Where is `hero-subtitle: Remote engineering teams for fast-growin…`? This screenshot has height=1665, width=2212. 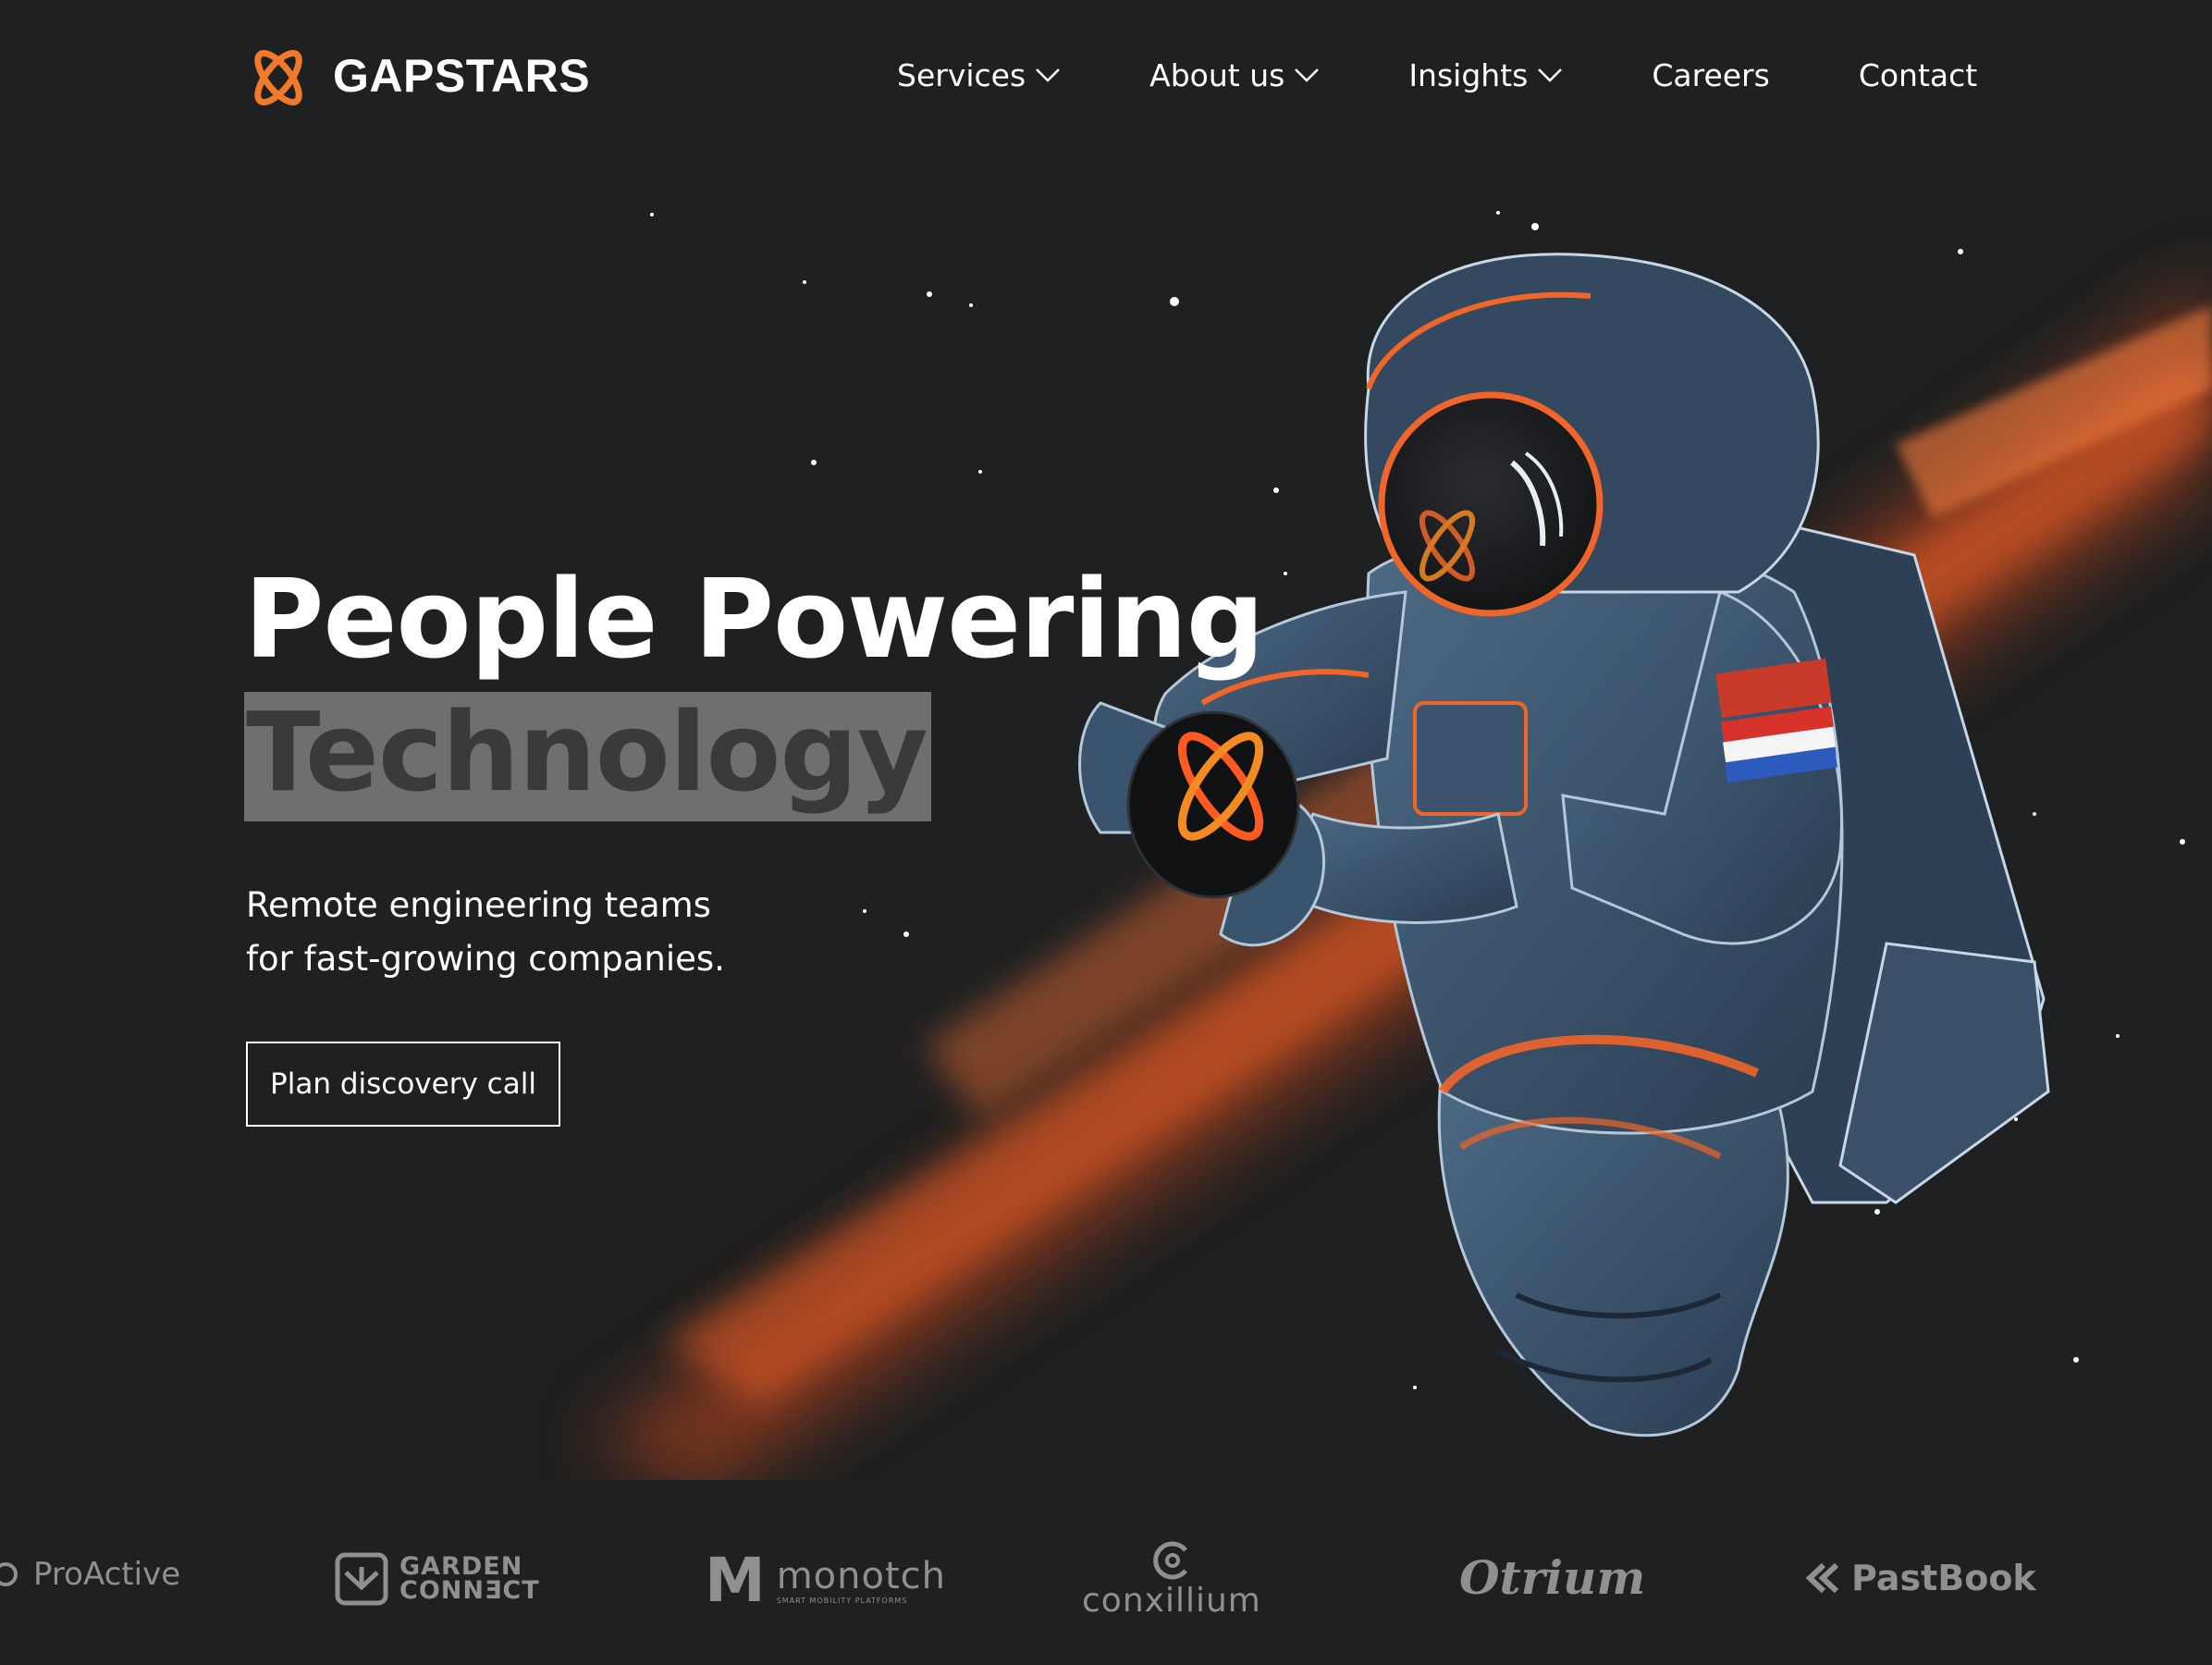 hero-subtitle: Remote engineering teams for fast-growin… is located at coordinates (524, 933).